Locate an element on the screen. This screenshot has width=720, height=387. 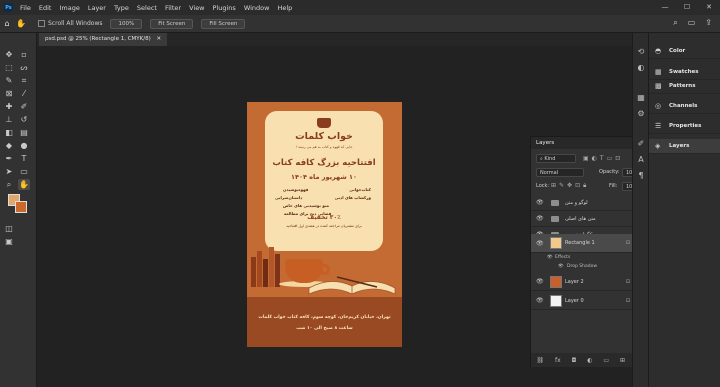
adjustment-layer-icon: ◐ is located at coordinates (589, 360).